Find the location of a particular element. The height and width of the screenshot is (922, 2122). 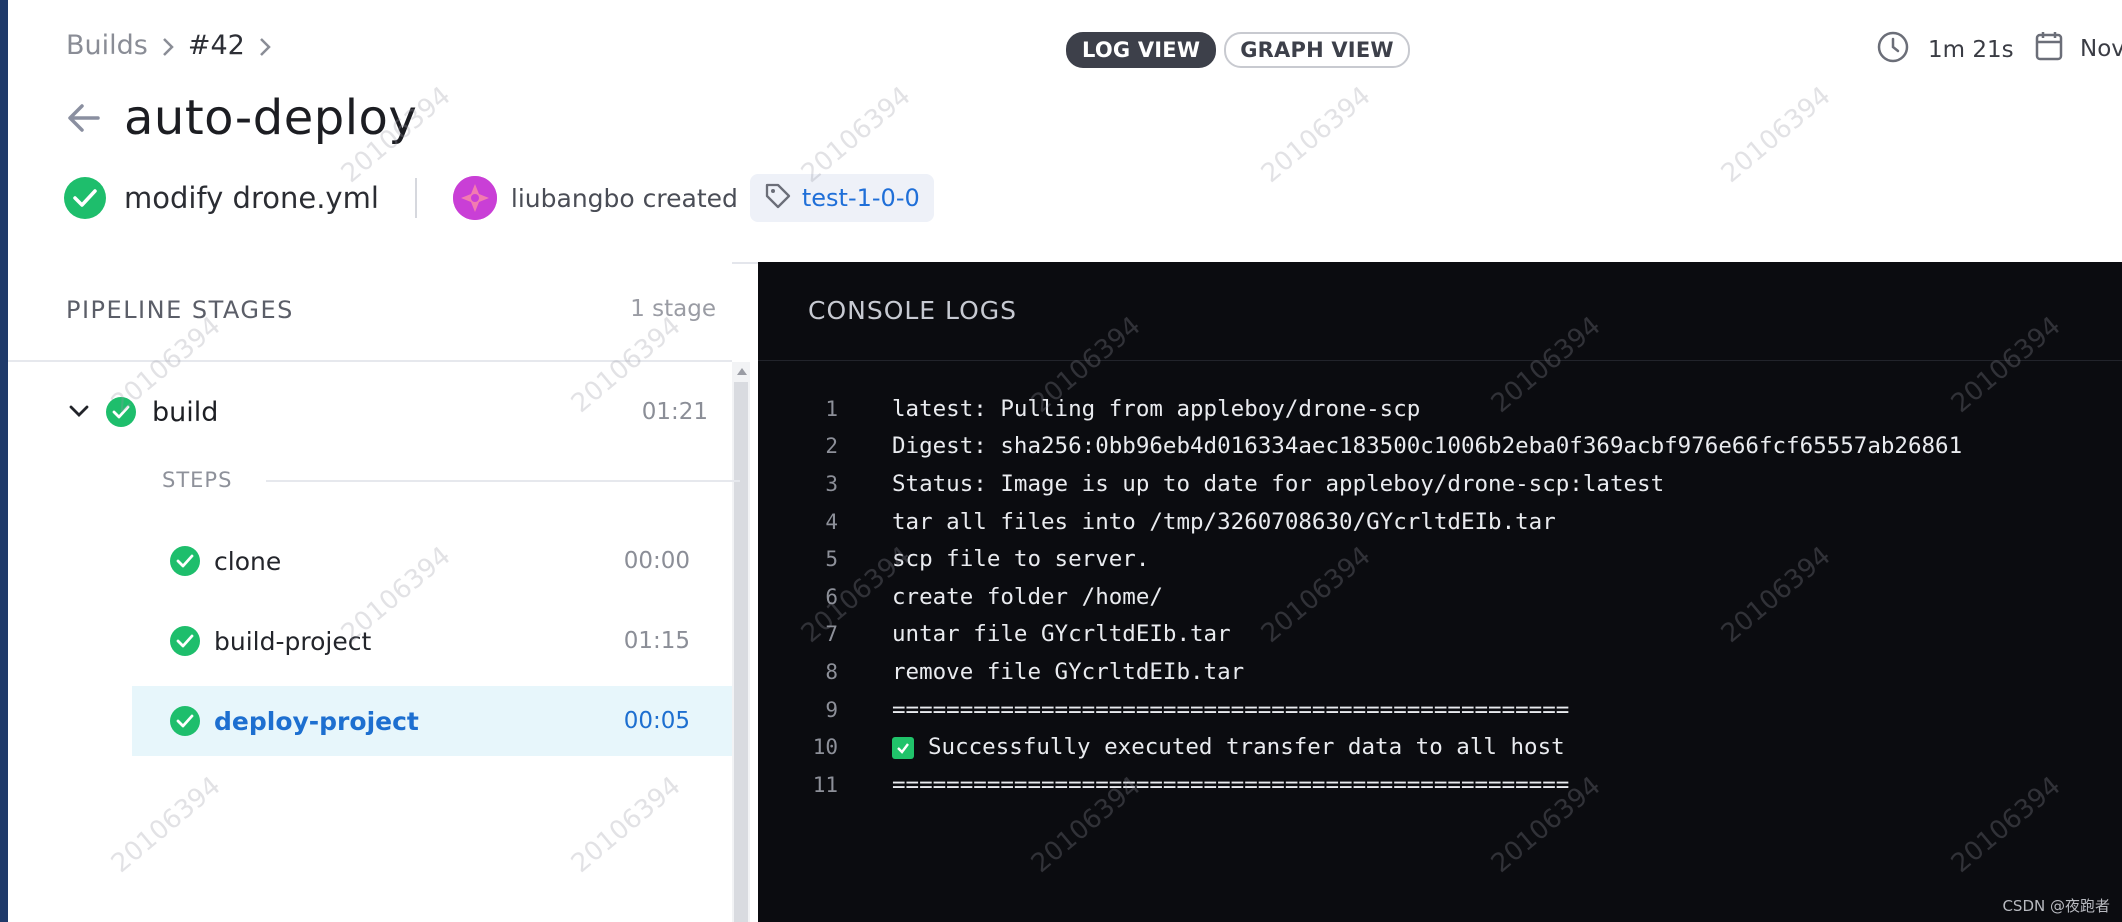

meta-divider is located at coordinates (415, 198).